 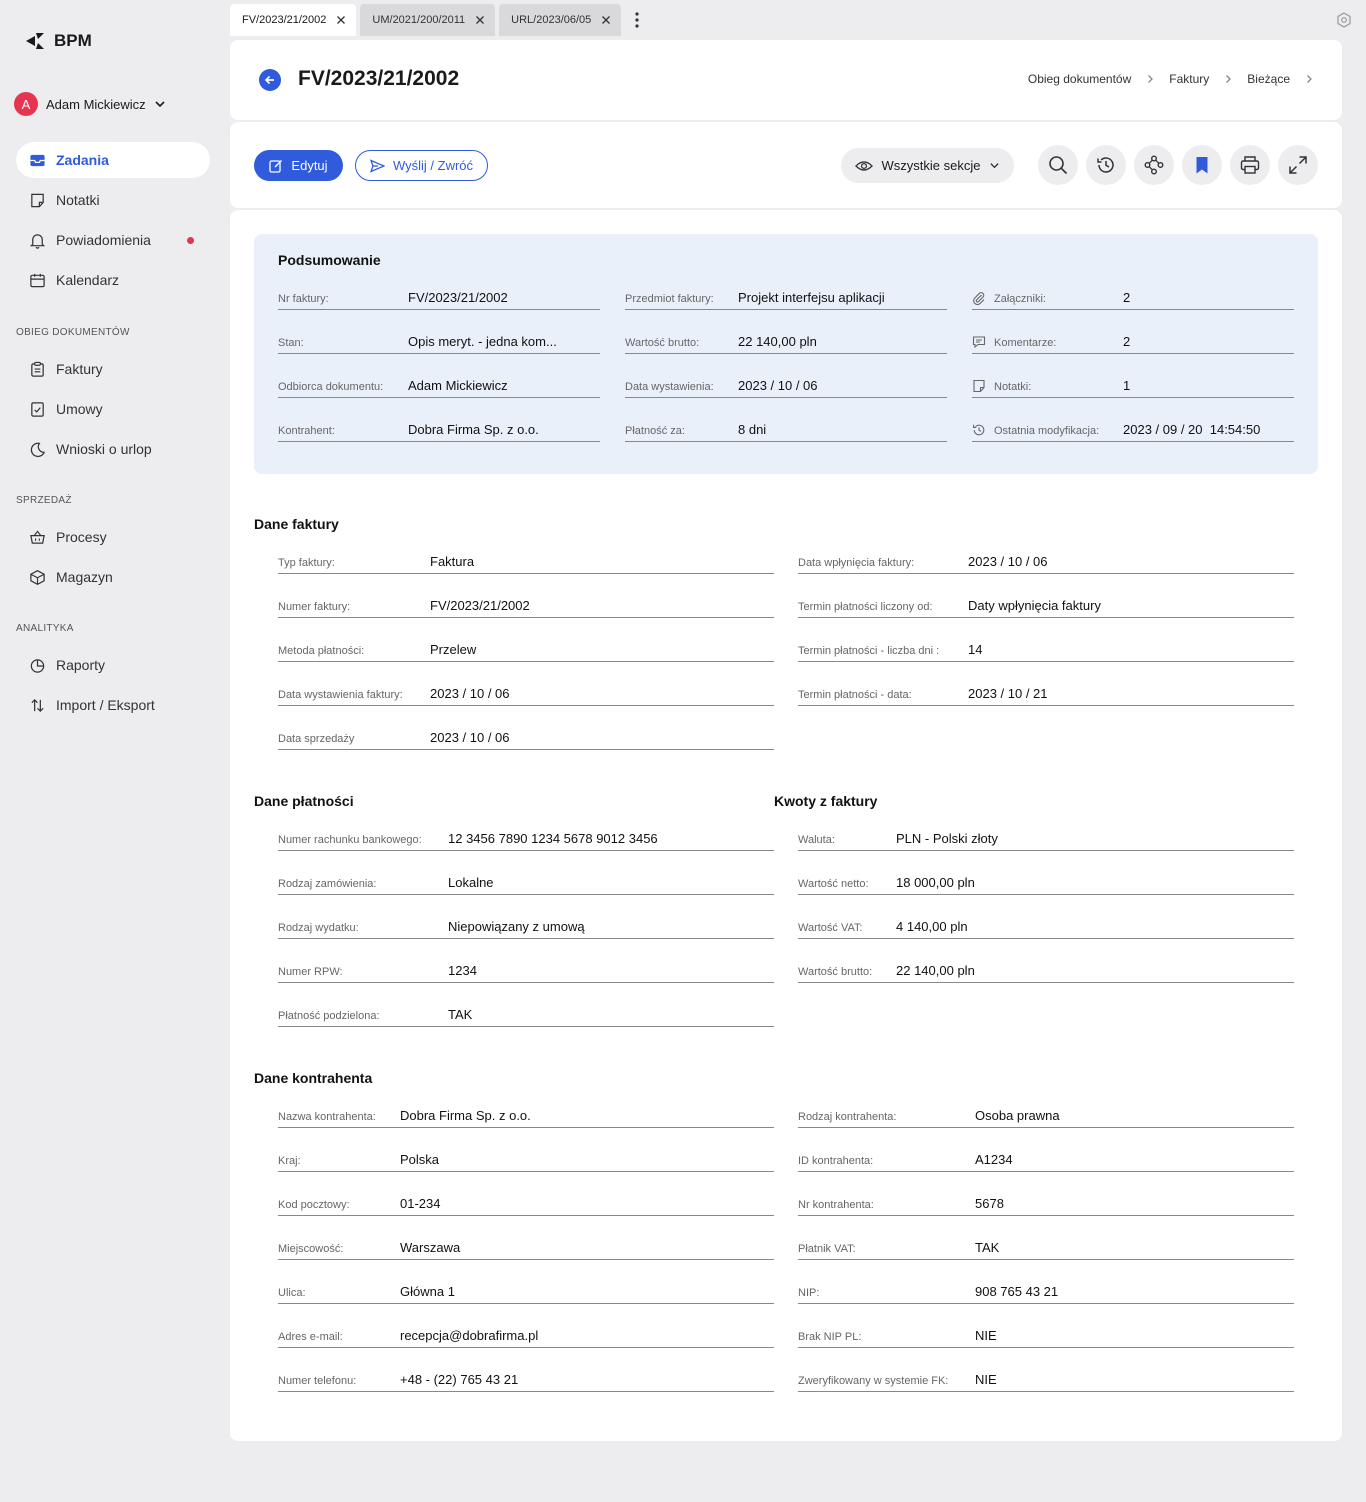 I want to click on history-button, so click(x=1106, y=165).